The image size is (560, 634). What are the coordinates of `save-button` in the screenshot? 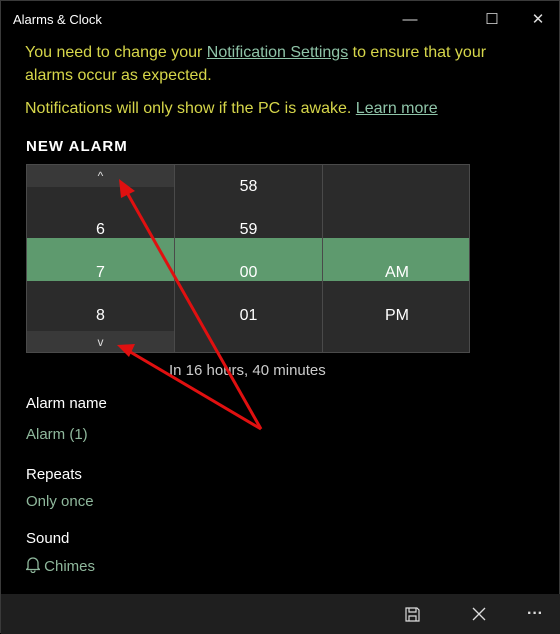 It's located at (412, 614).